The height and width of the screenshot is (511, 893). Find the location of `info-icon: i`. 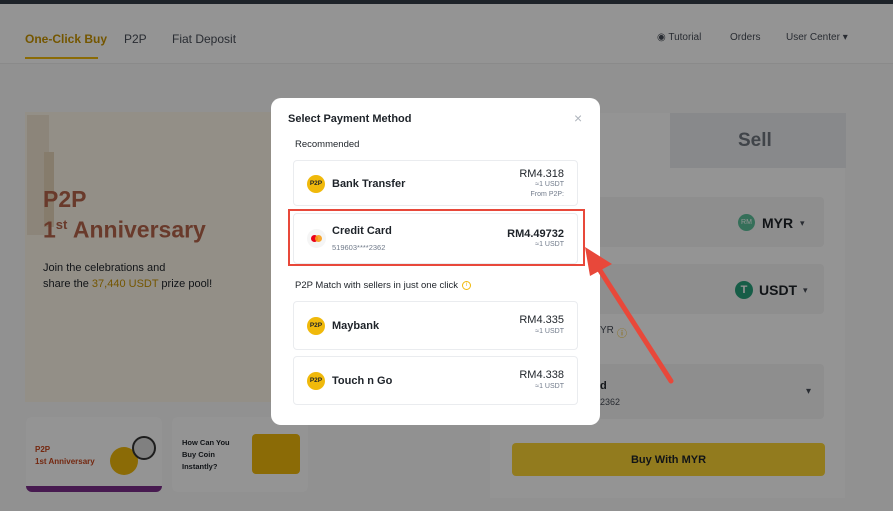

info-icon: i is located at coordinates (466, 285).